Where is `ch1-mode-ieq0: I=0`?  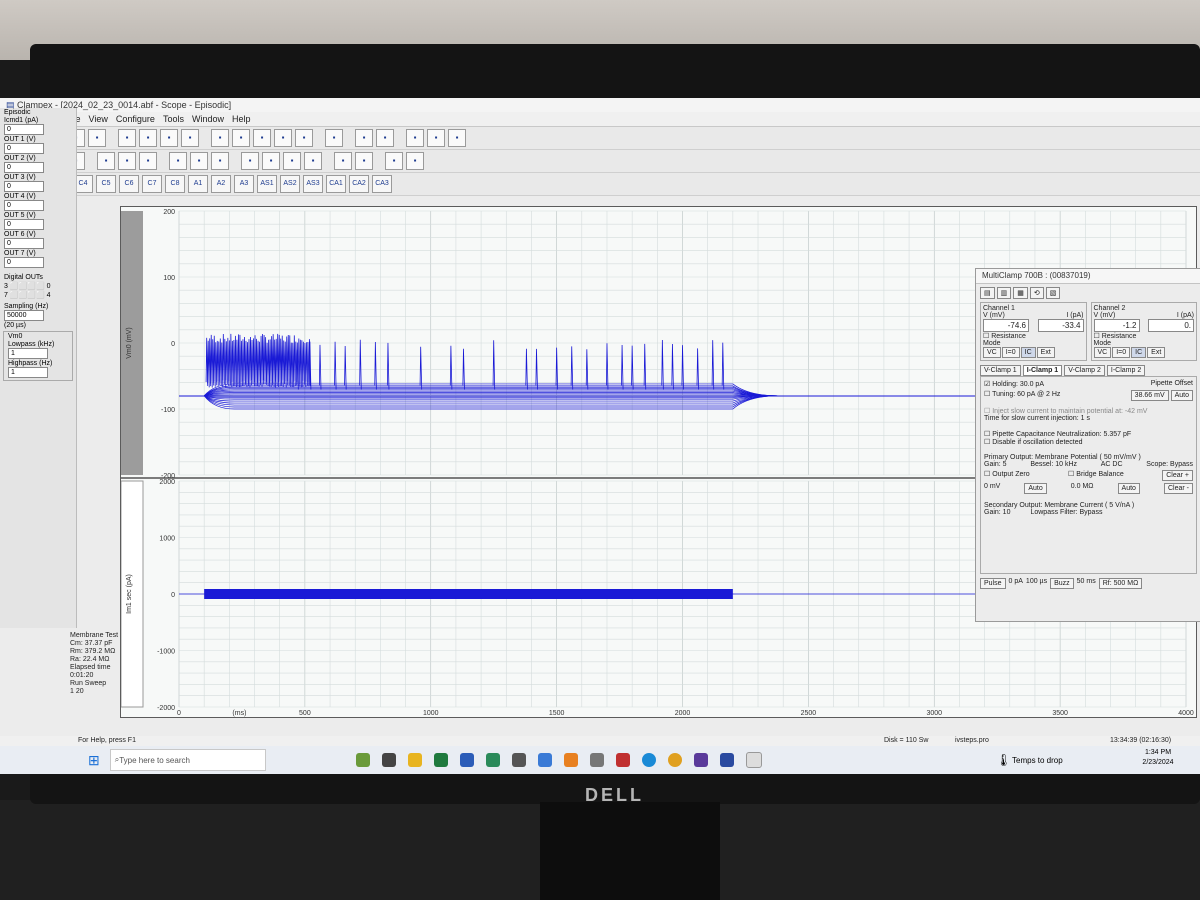 ch1-mode-ieq0: I=0 is located at coordinates (1010, 352).